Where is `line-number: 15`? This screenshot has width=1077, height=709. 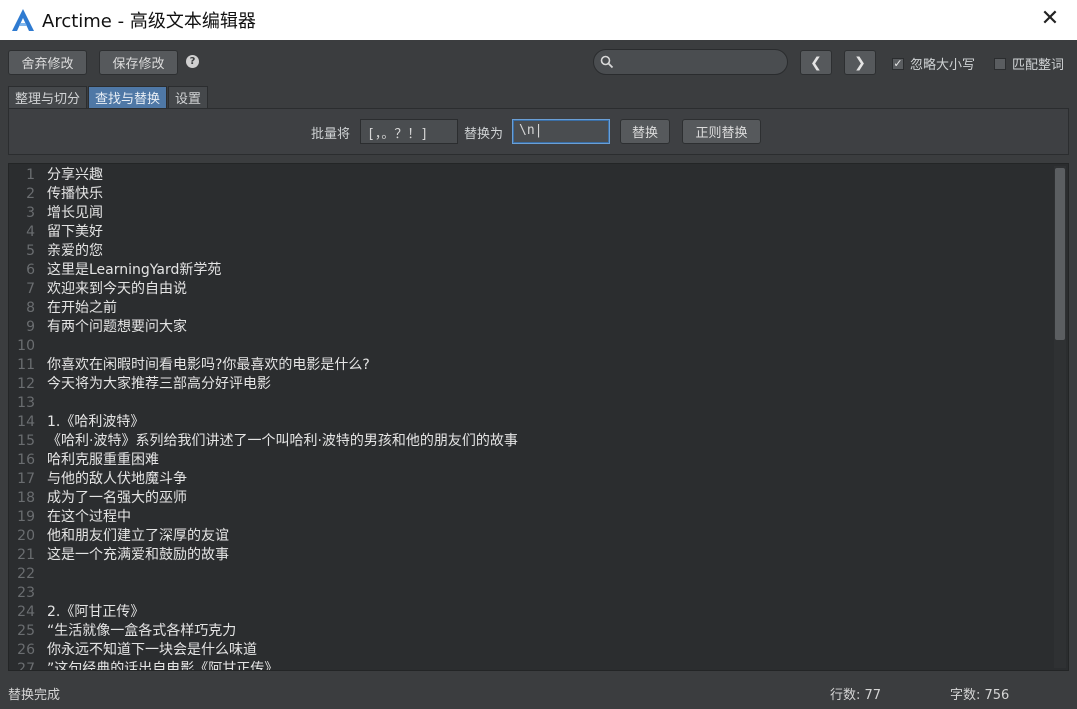 line-number: 15 is located at coordinates (26, 441).